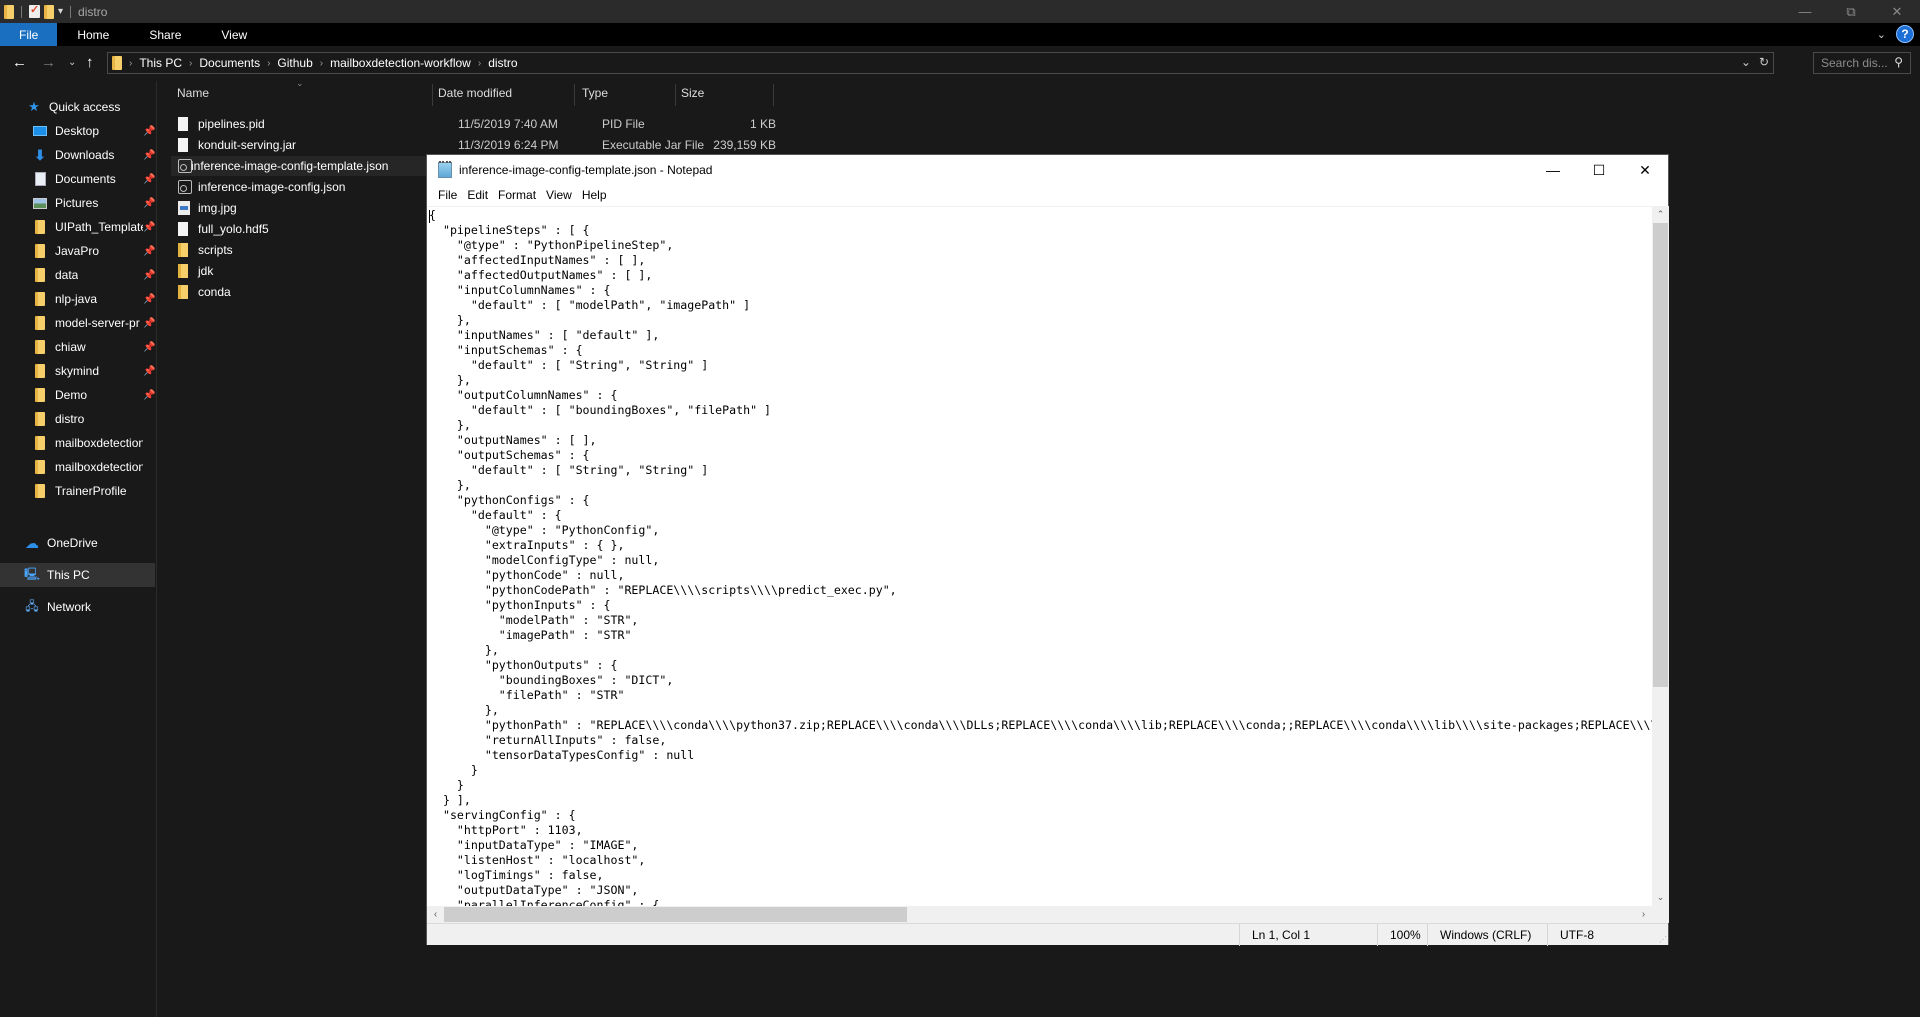  Describe the element at coordinates (1746, 62) in the screenshot. I see `address-history-chevron-icon: ⌄` at that location.